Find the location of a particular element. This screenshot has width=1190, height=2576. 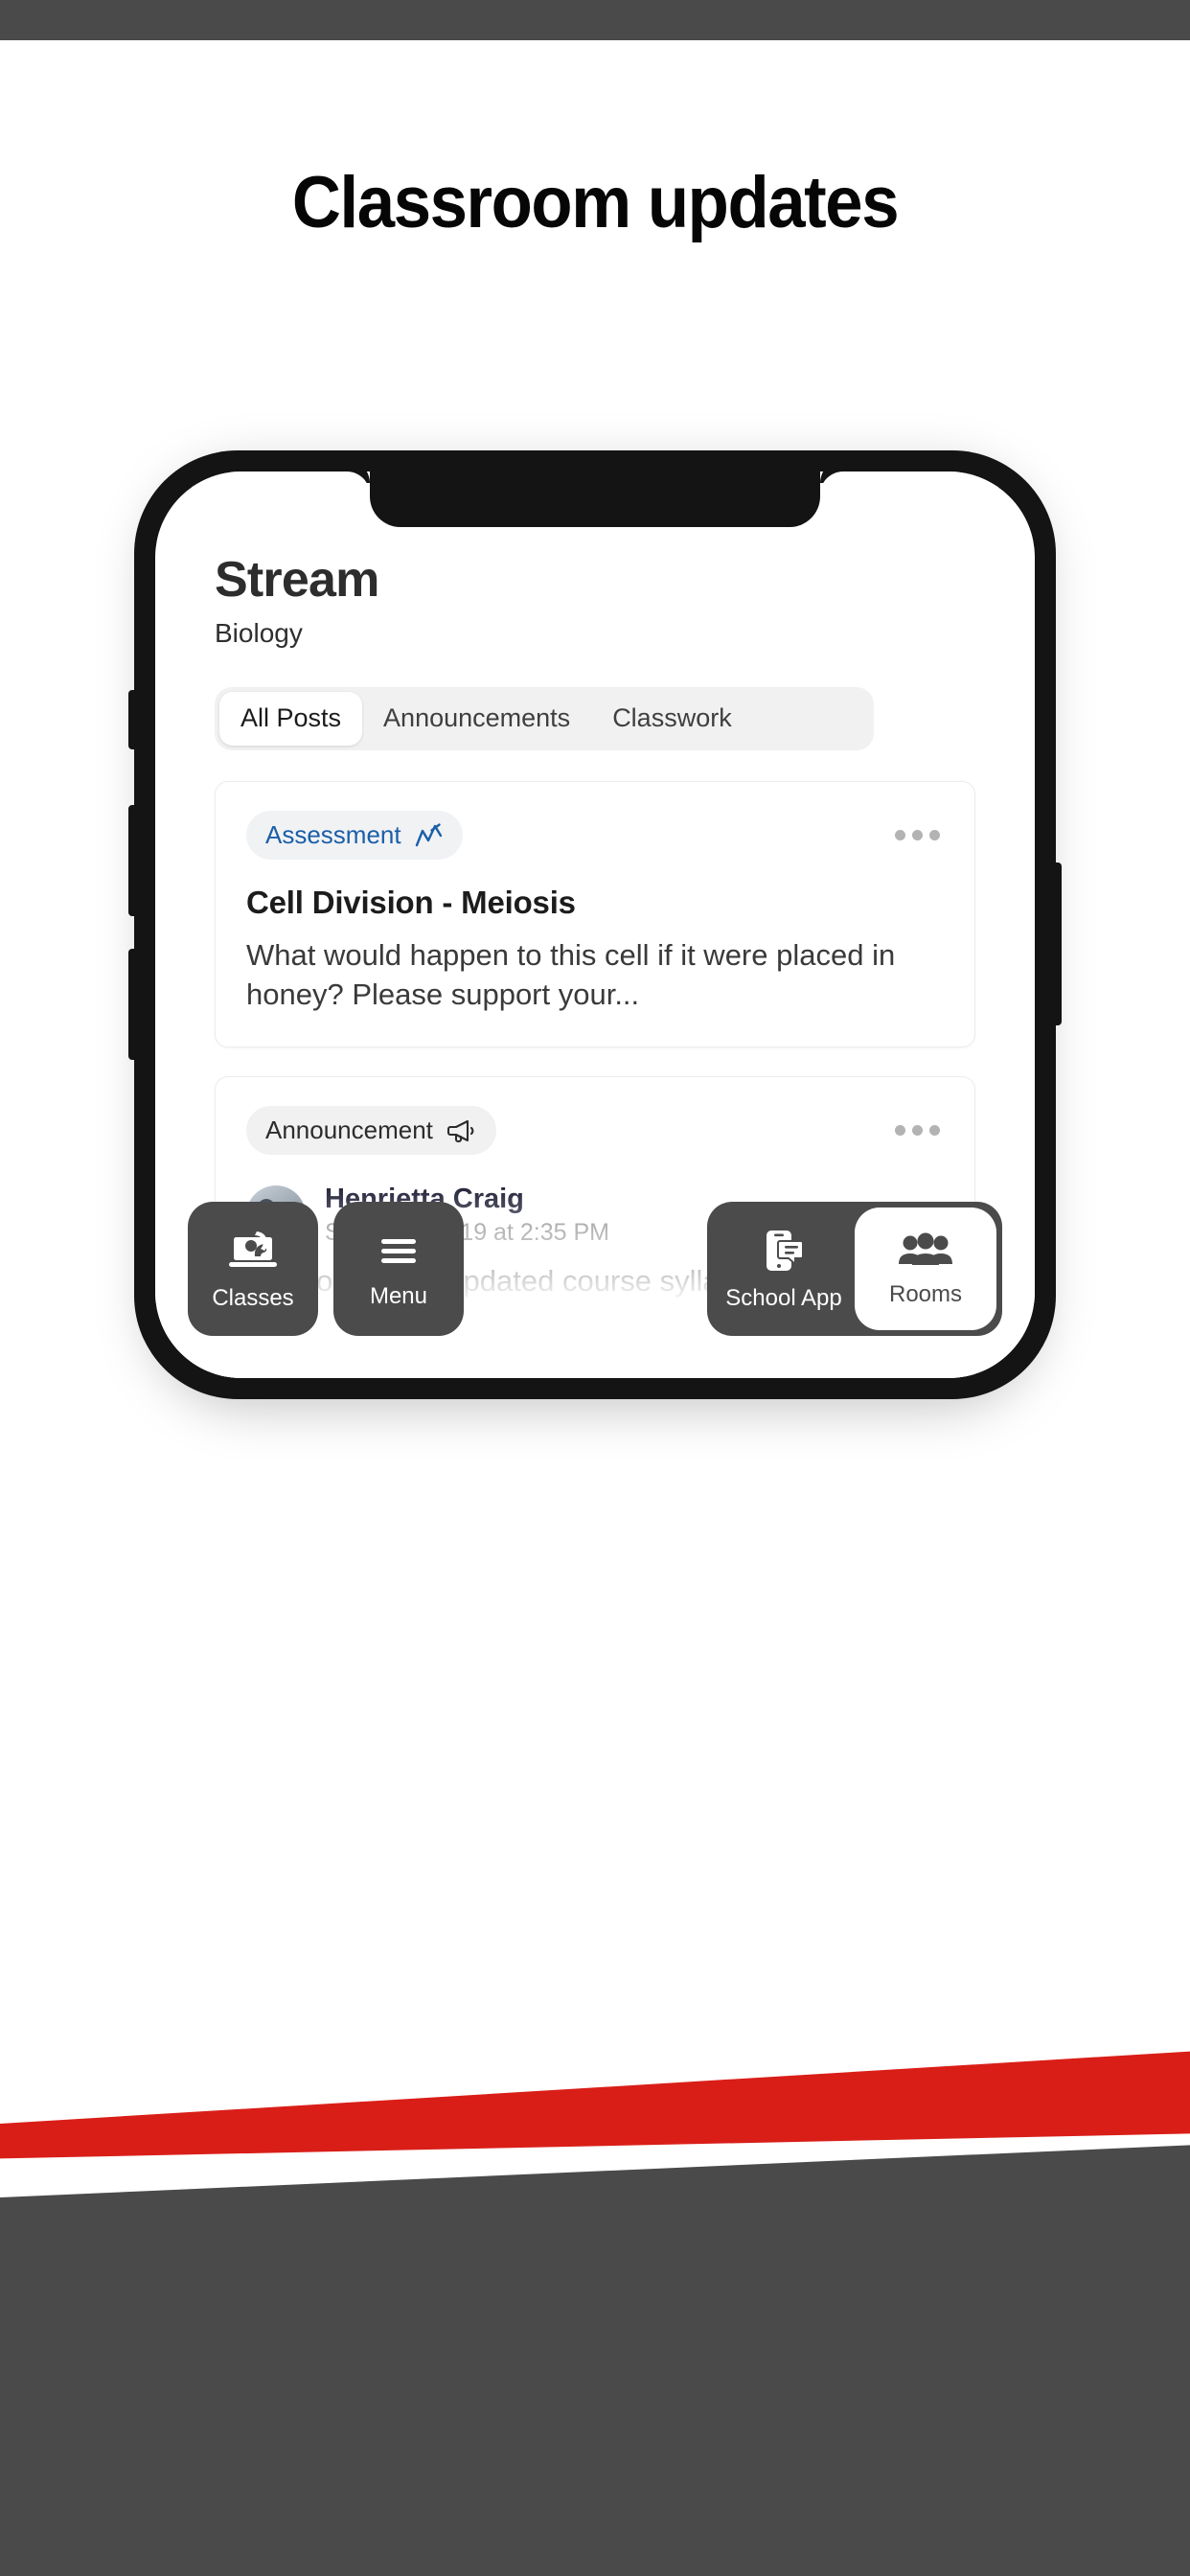

card-header-row: Announcement is located at coordinates (595, 1131).